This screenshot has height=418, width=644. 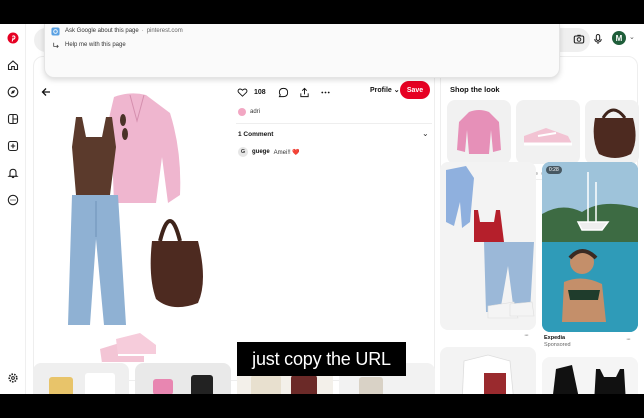 I want to click on sponsored-label: Sponsored, so click(x=557, y=345).